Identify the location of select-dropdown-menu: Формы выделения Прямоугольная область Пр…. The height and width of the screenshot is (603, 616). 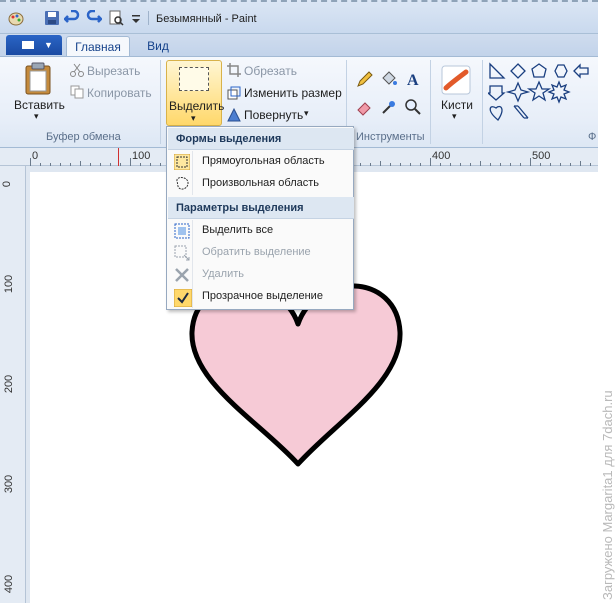
(260, 218).